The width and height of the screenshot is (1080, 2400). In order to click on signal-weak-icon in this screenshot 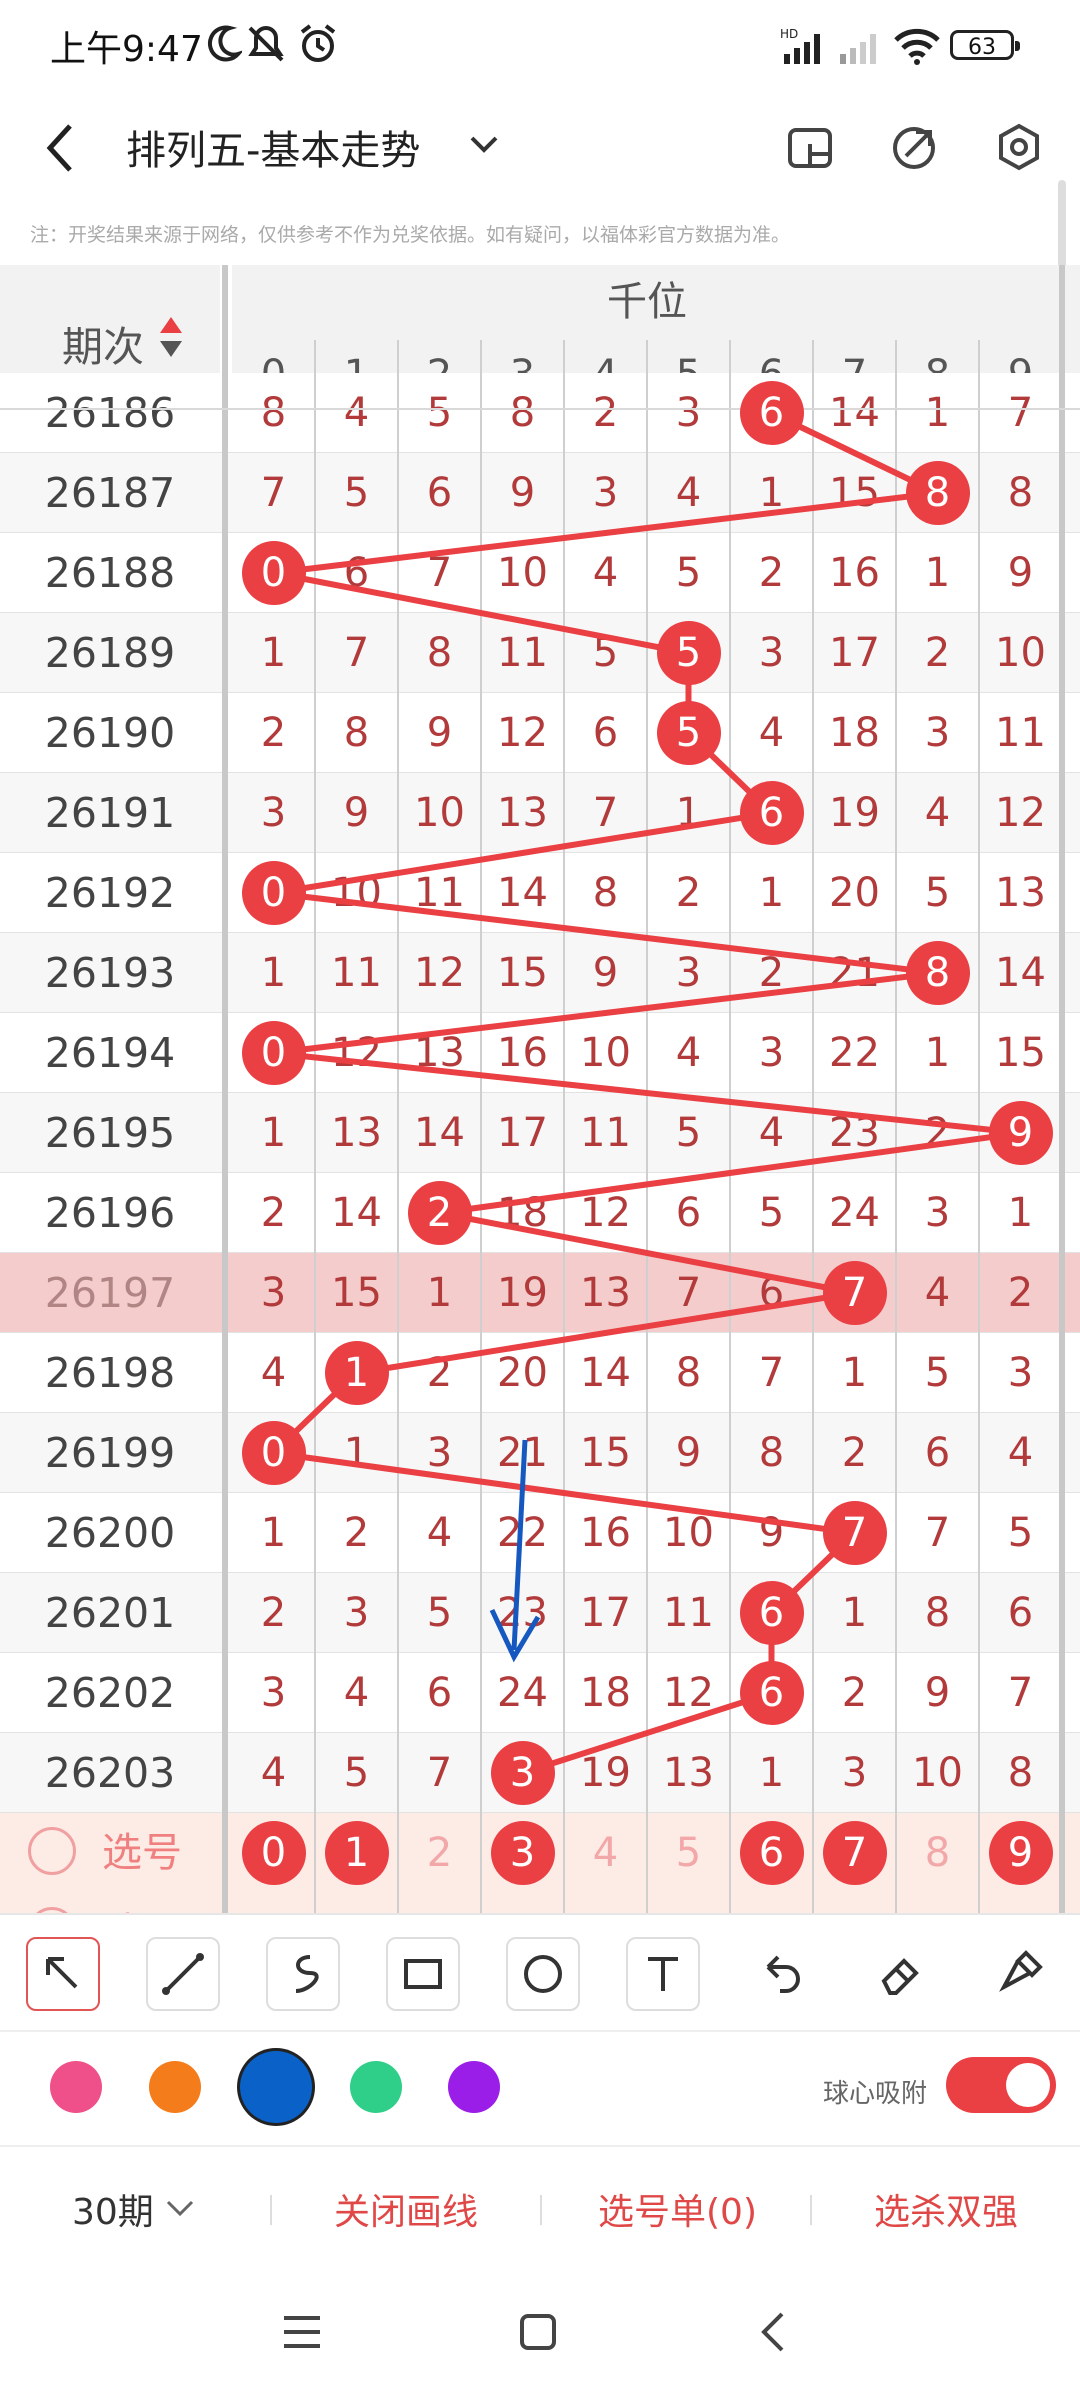, I will do `click(858, 49)`.